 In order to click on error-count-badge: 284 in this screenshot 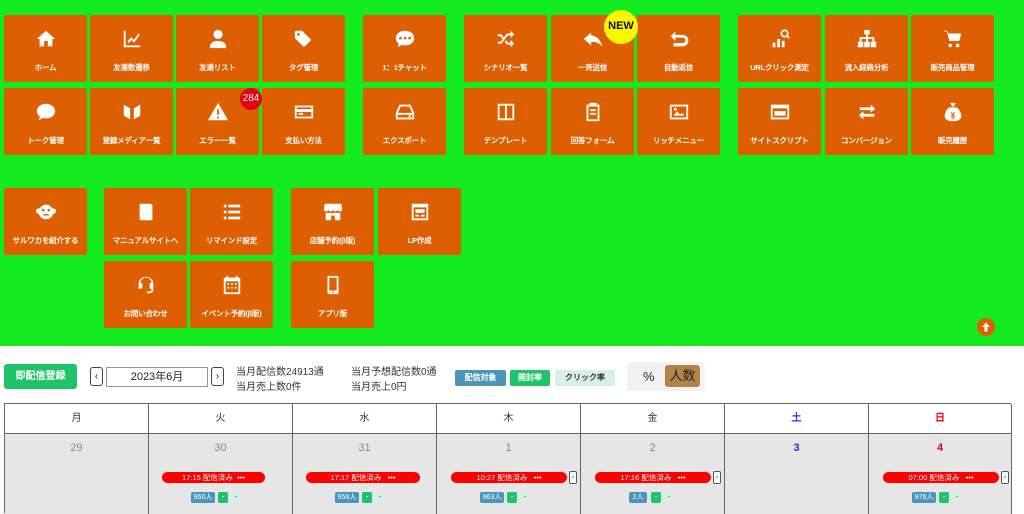, I will do `click(251, 99)`.